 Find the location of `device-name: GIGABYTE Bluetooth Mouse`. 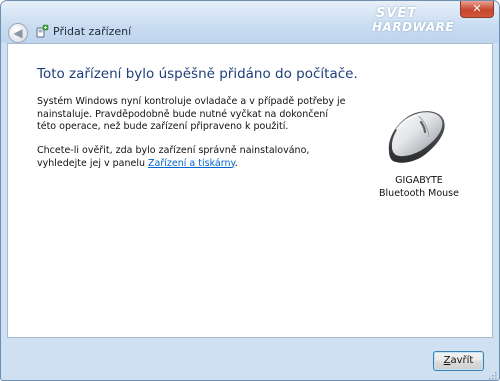

device-name: GIGABYTE Bluetooth Mouse is located at coordinates (419, 187).